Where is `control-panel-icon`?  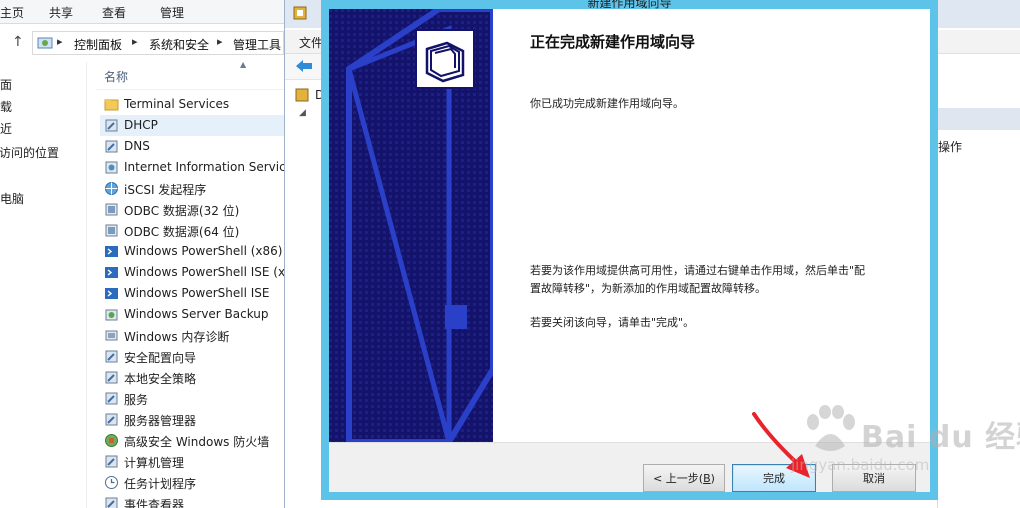 control-panel-icon is located at coordinates (45, 43).